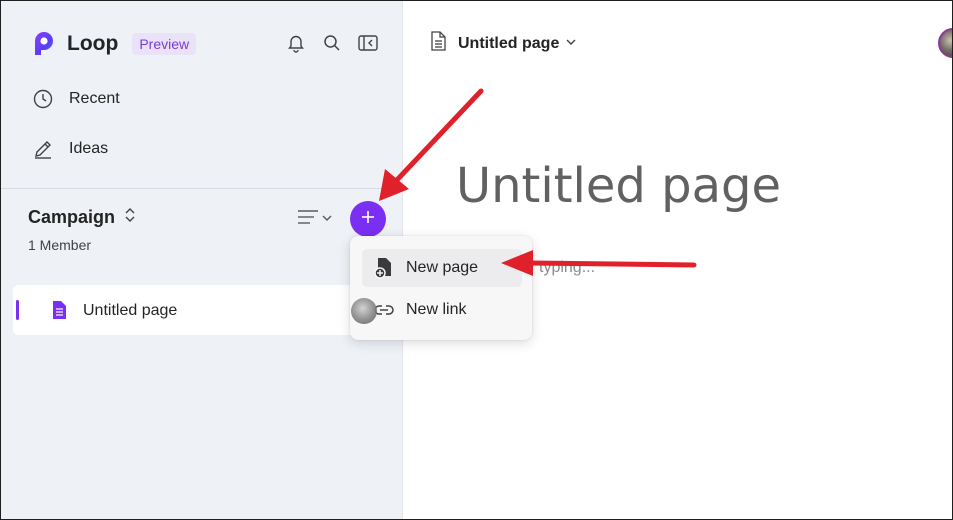 This screenshot has width=953, height=520. I want to click on sort-options-button, so click(317, 219).